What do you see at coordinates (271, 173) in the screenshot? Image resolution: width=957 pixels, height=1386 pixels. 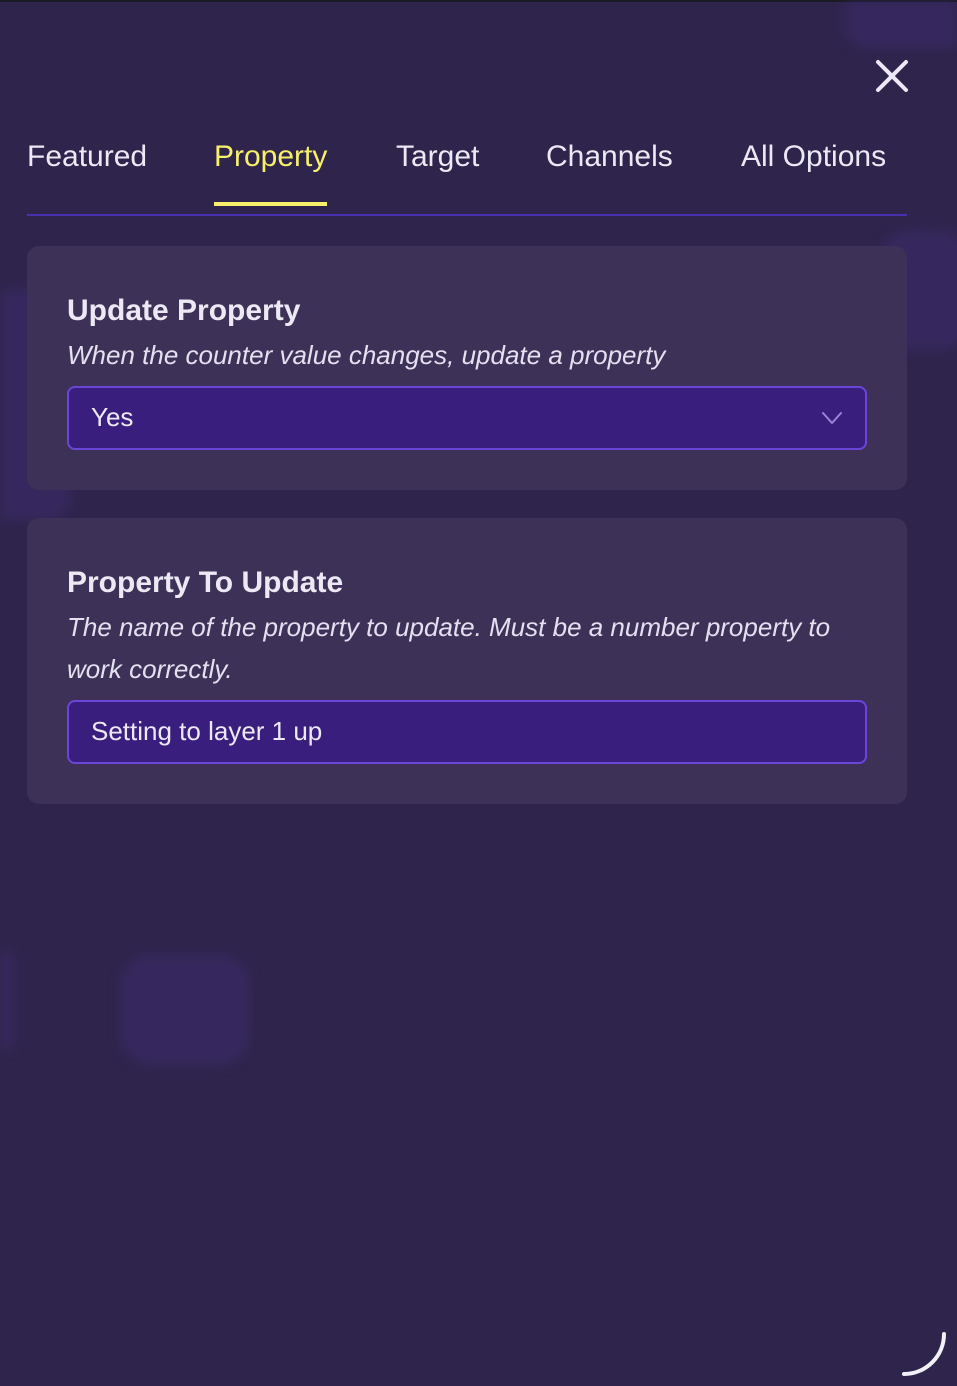 I see `tab-property: Property` at bounding box center [271, 173].